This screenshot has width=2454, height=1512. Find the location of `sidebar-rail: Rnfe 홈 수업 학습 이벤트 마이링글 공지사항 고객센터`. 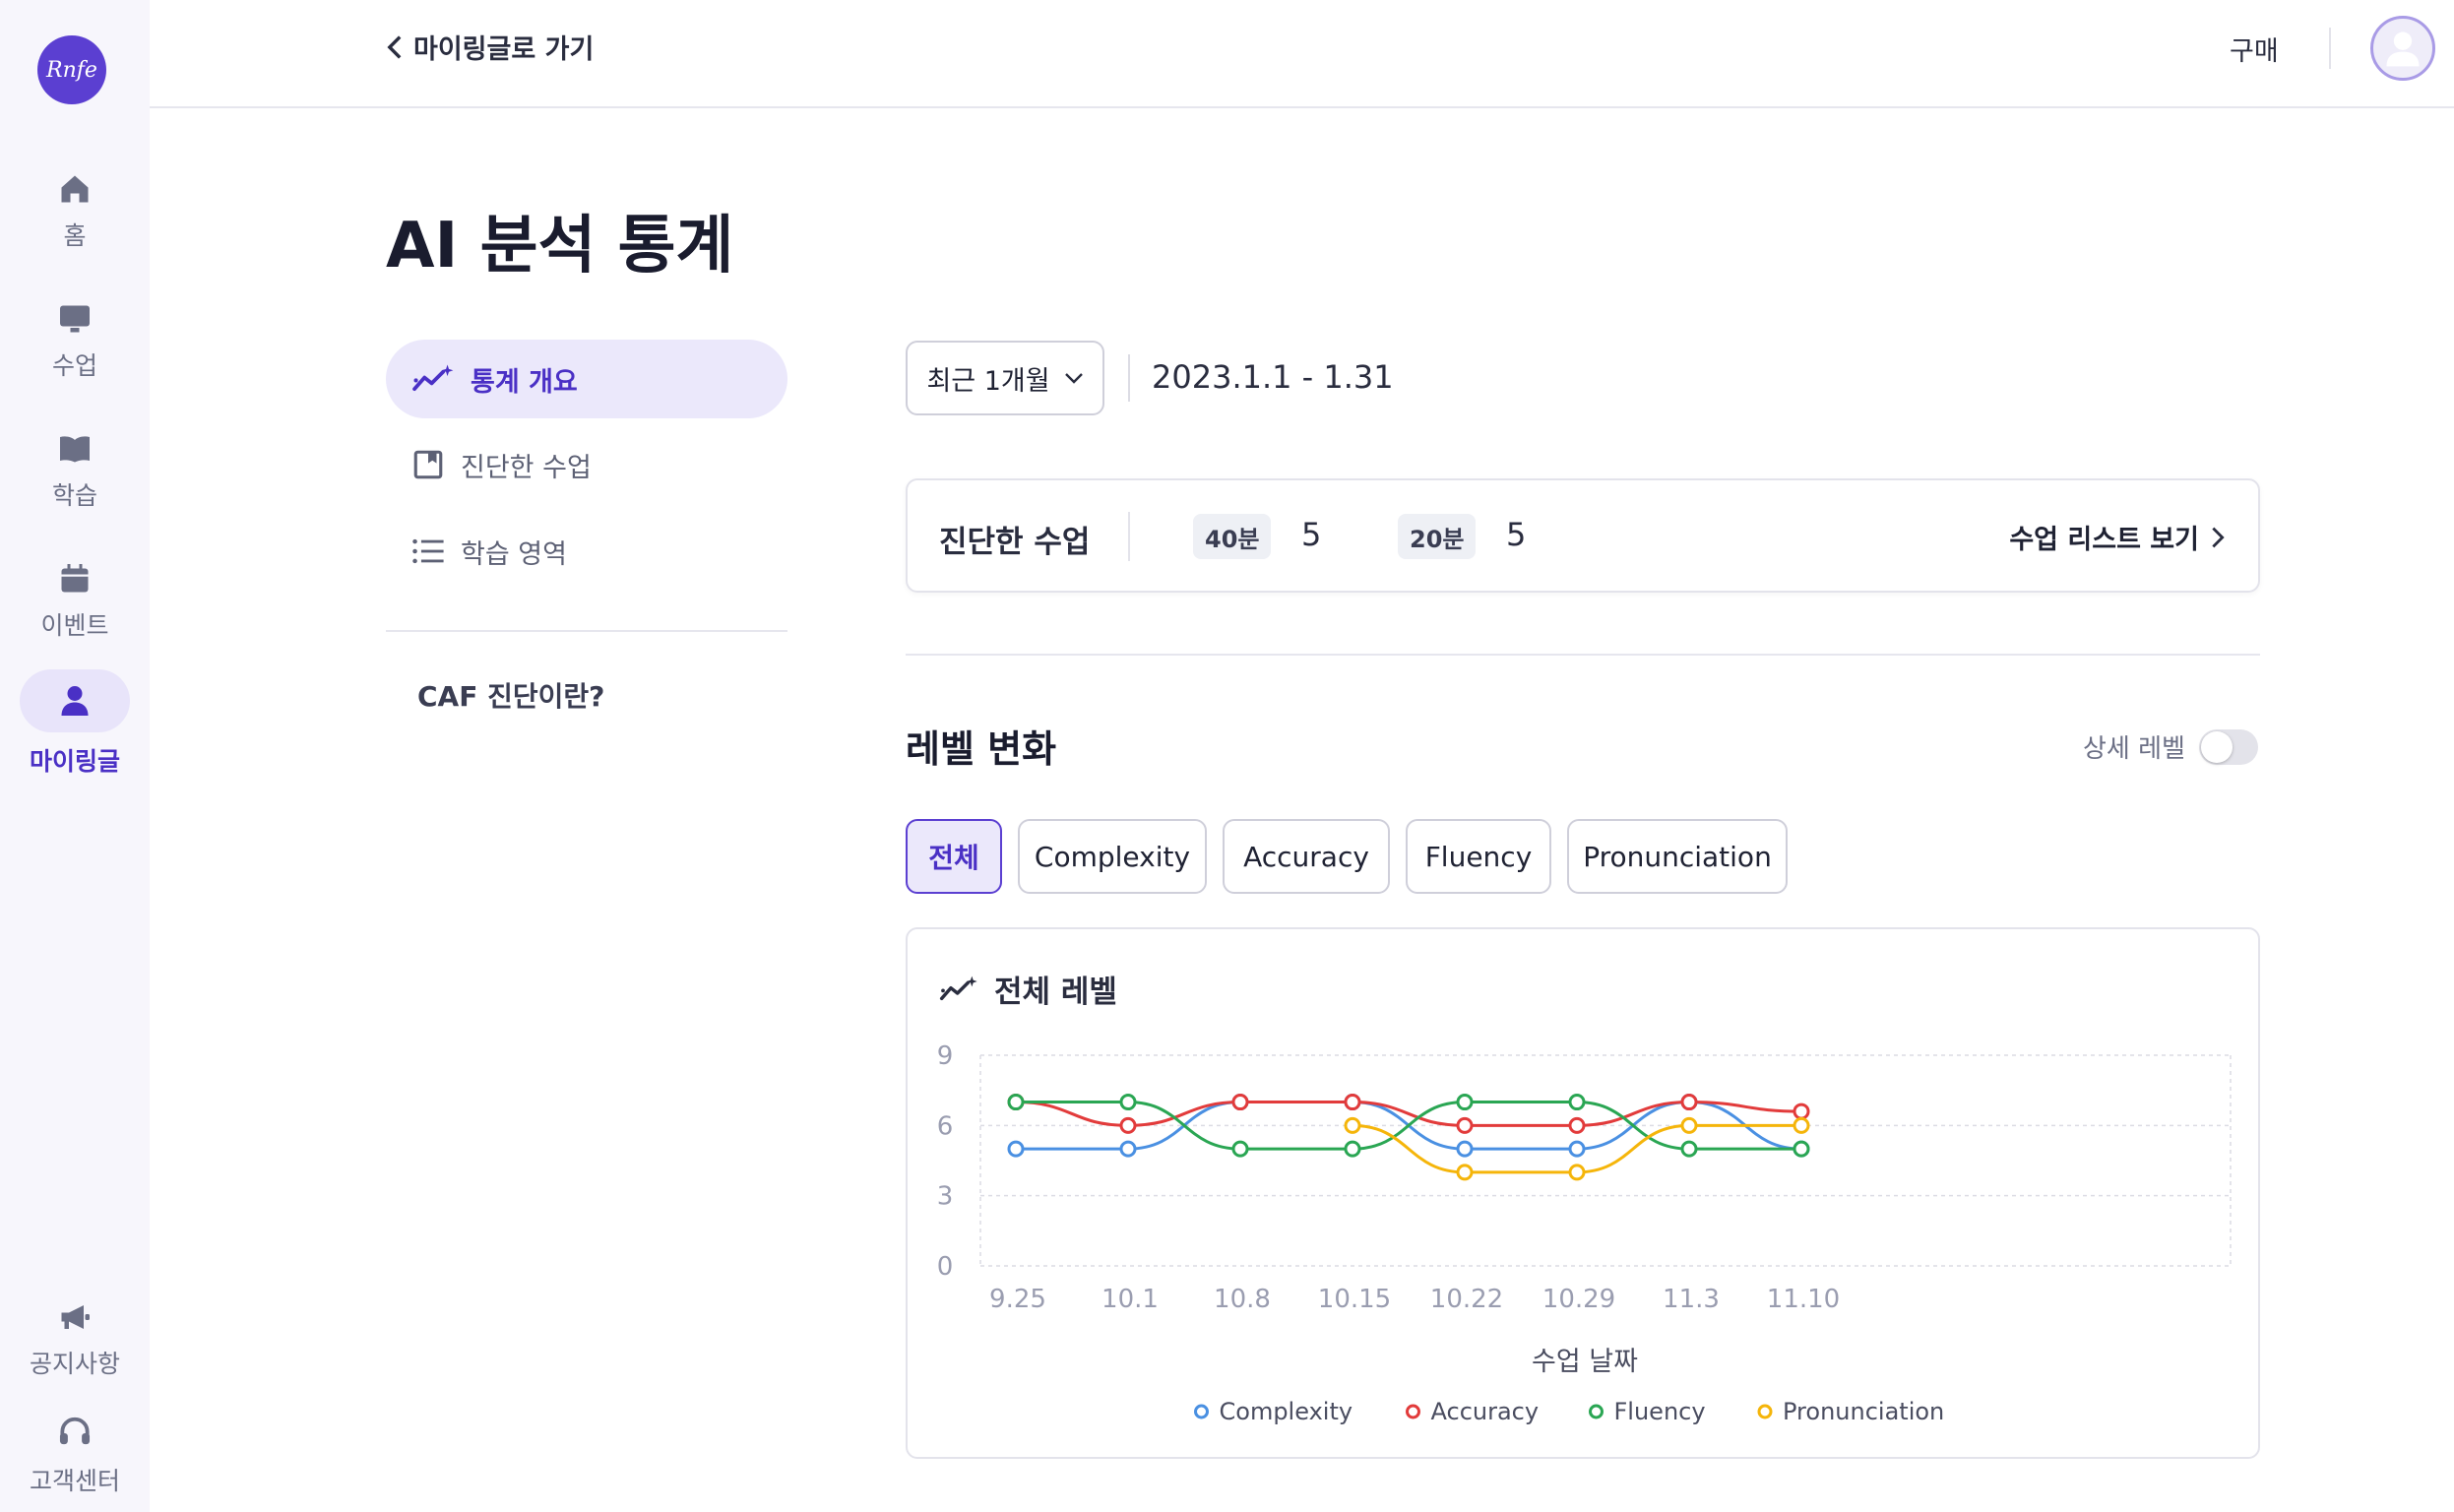

sidebar-rail: Rnfe 홈 수업 학습 이벤트 마이링글 공지사항 고객센터 is located at coordinates (75, 756).